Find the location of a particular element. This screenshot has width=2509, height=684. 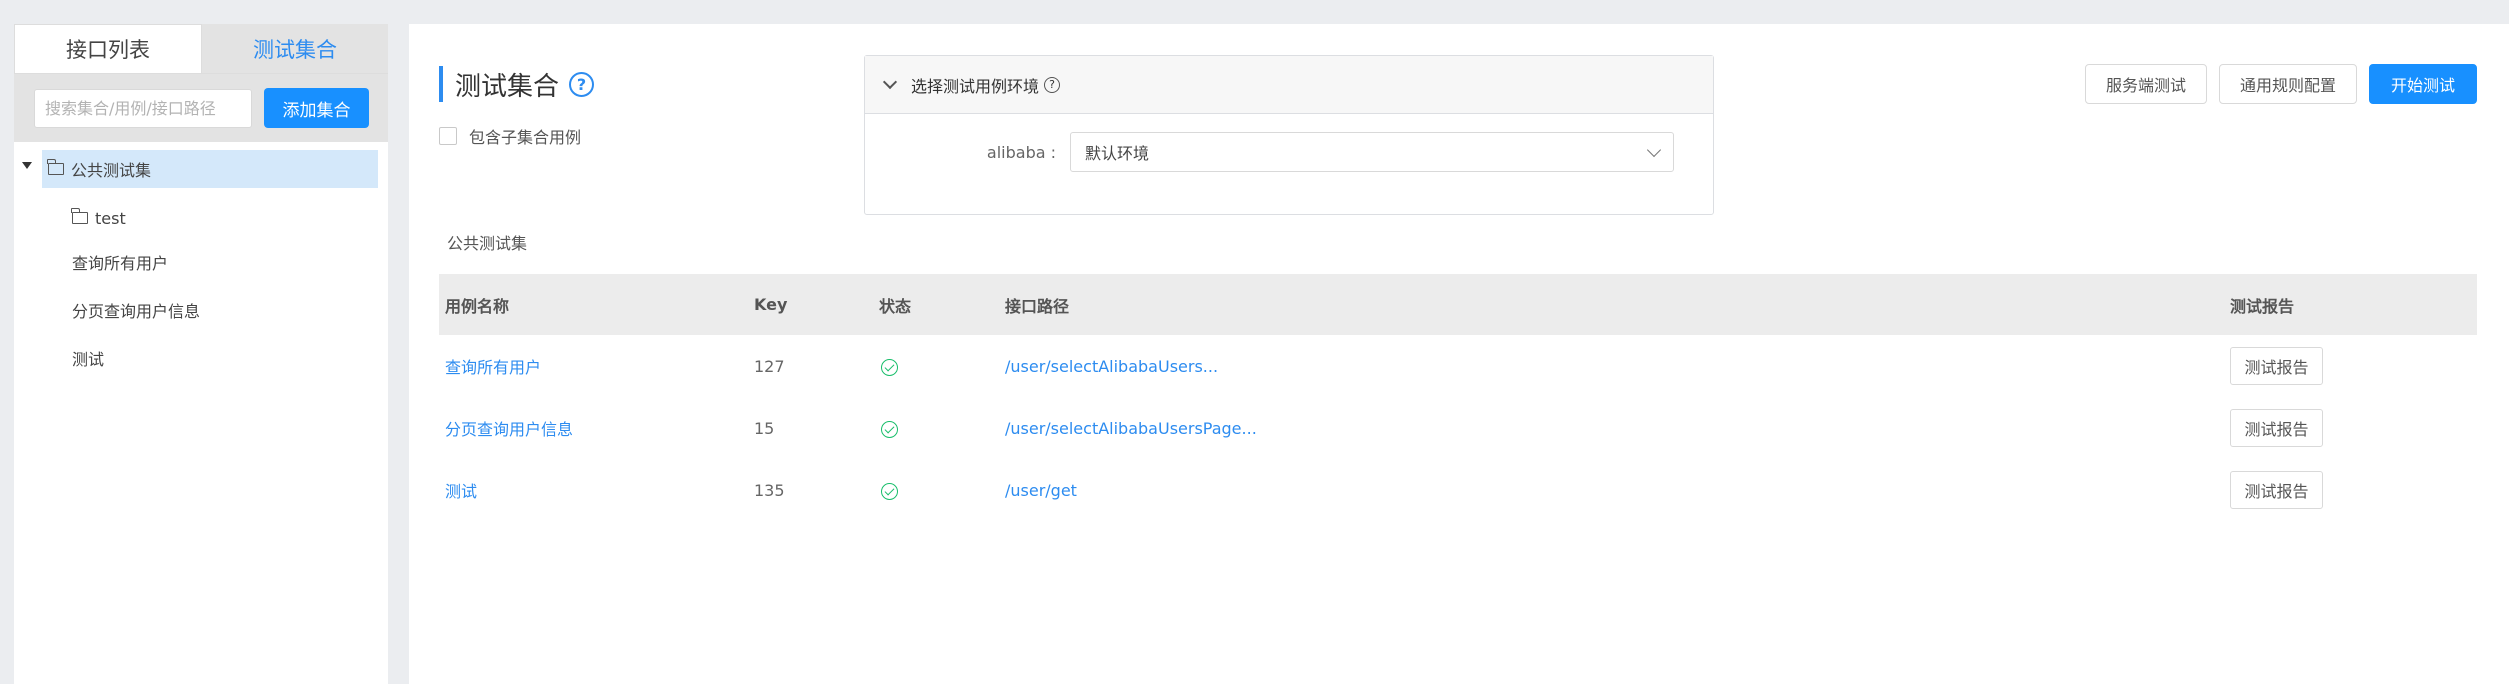

case-key: 127 is located at coordinates (769, 366).